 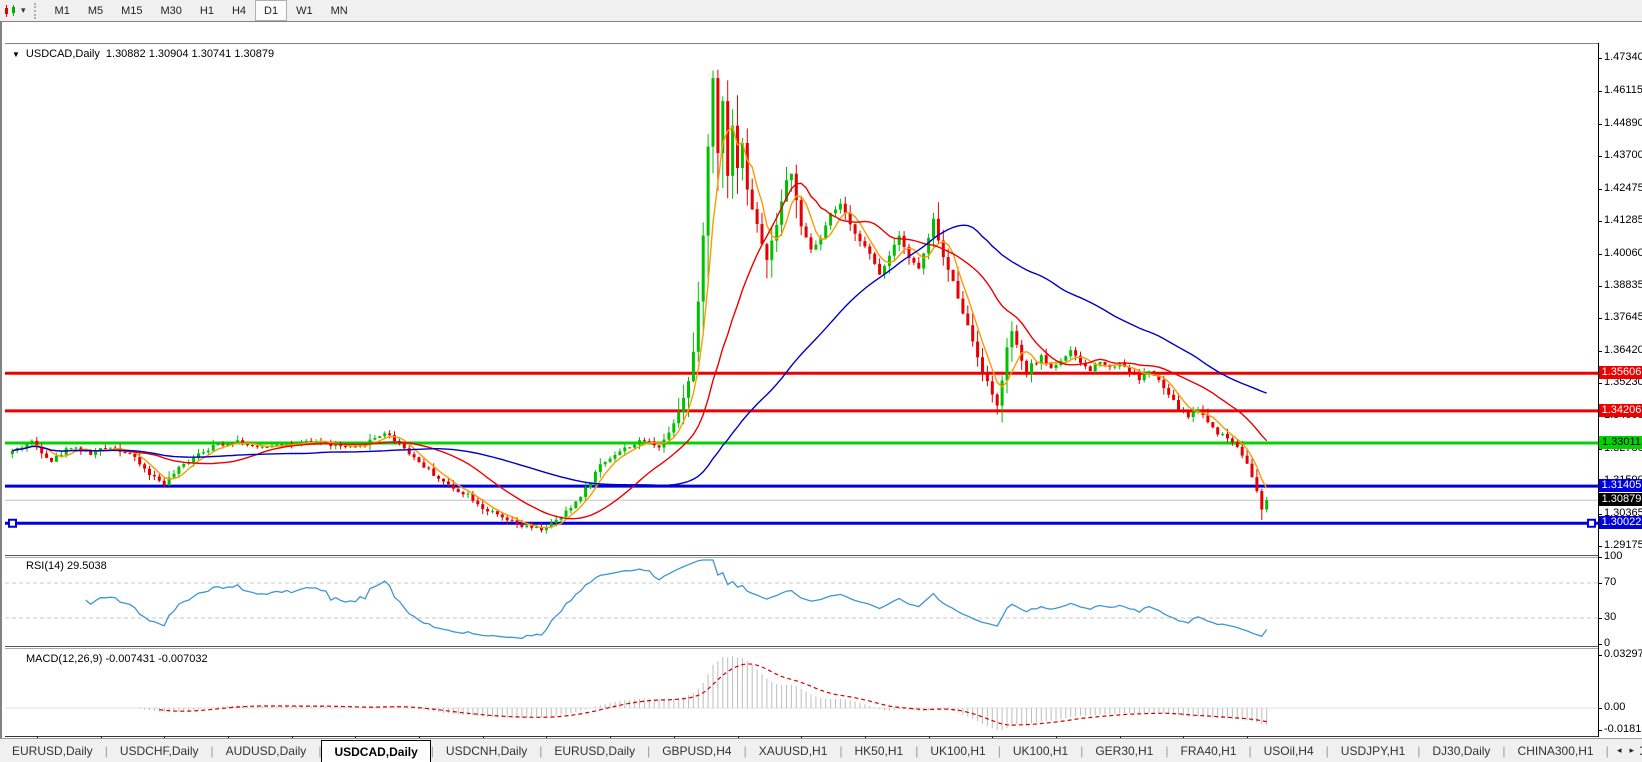 What do you see at coordinates (95, 10) in the screenshot?
I see `timeframe-button-M5: M5` at bounding box center [95, 10].